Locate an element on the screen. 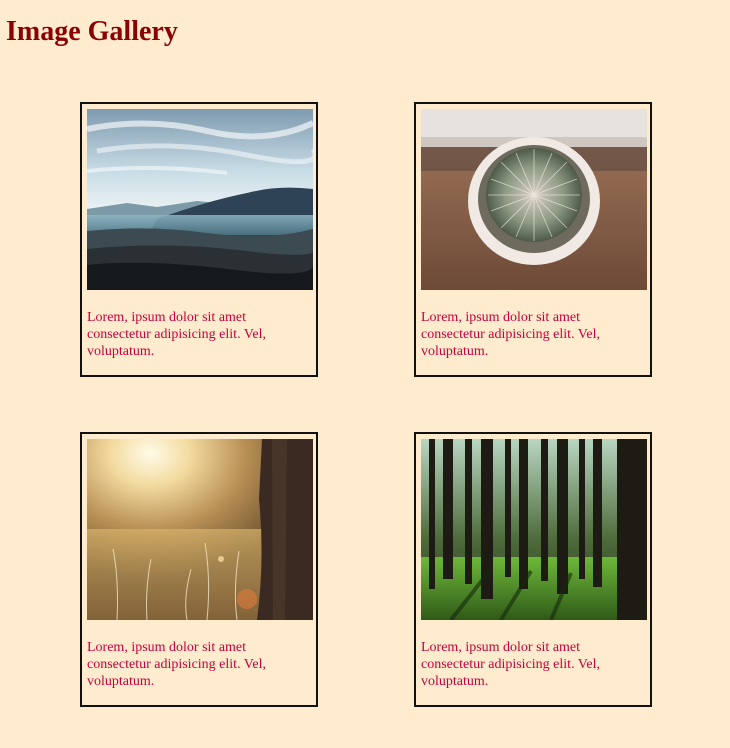 This screenshot has width=730, height=748. pine-forest-image is located at coordinates (534, 529).